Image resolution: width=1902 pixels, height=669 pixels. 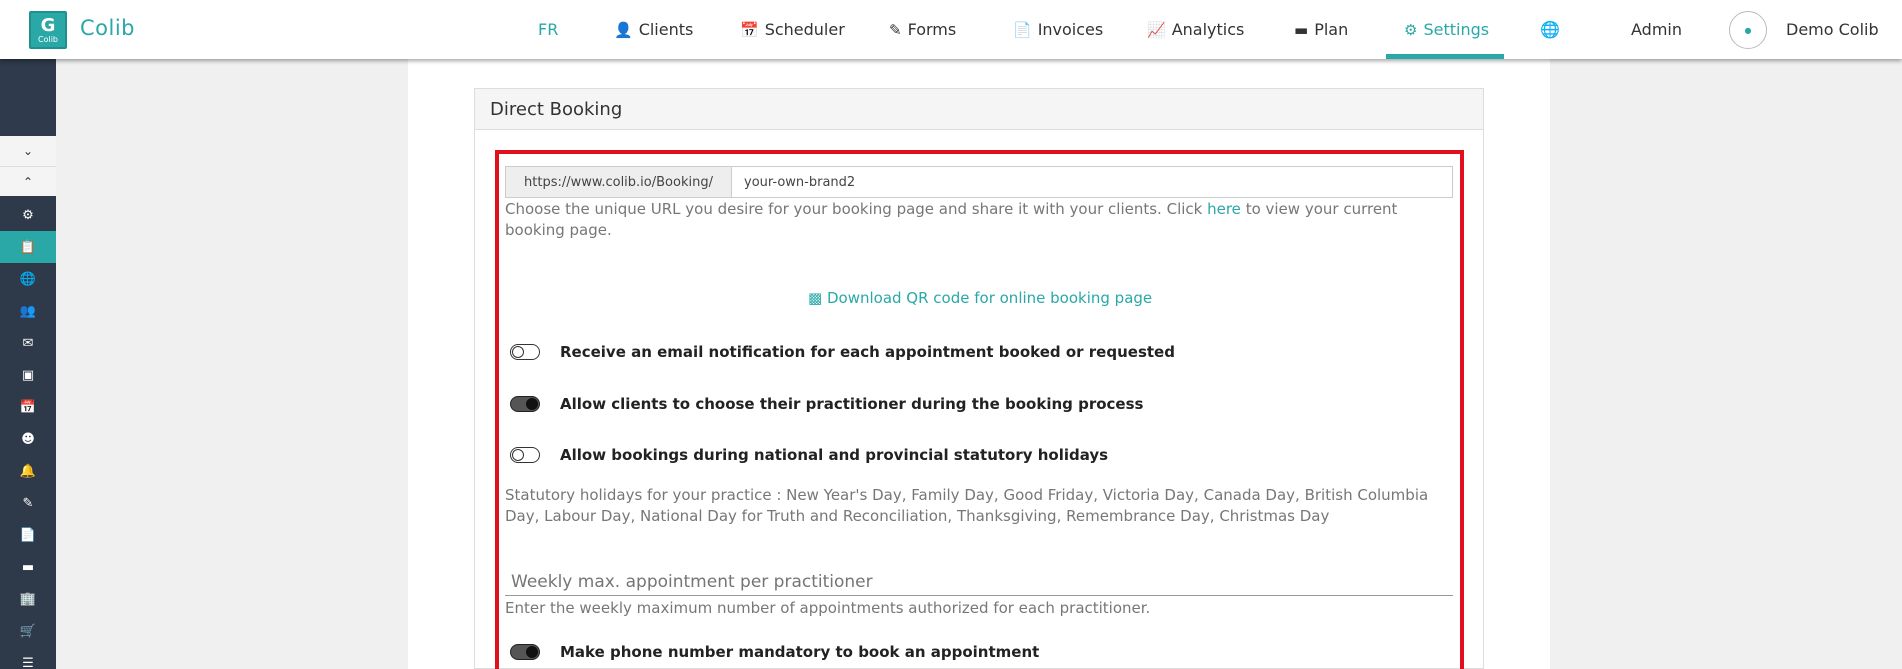 What do you see at coordinates (1301, 29) in the screenshot?
I see `card-icon: ▬` at bounding box center [1301, 29].